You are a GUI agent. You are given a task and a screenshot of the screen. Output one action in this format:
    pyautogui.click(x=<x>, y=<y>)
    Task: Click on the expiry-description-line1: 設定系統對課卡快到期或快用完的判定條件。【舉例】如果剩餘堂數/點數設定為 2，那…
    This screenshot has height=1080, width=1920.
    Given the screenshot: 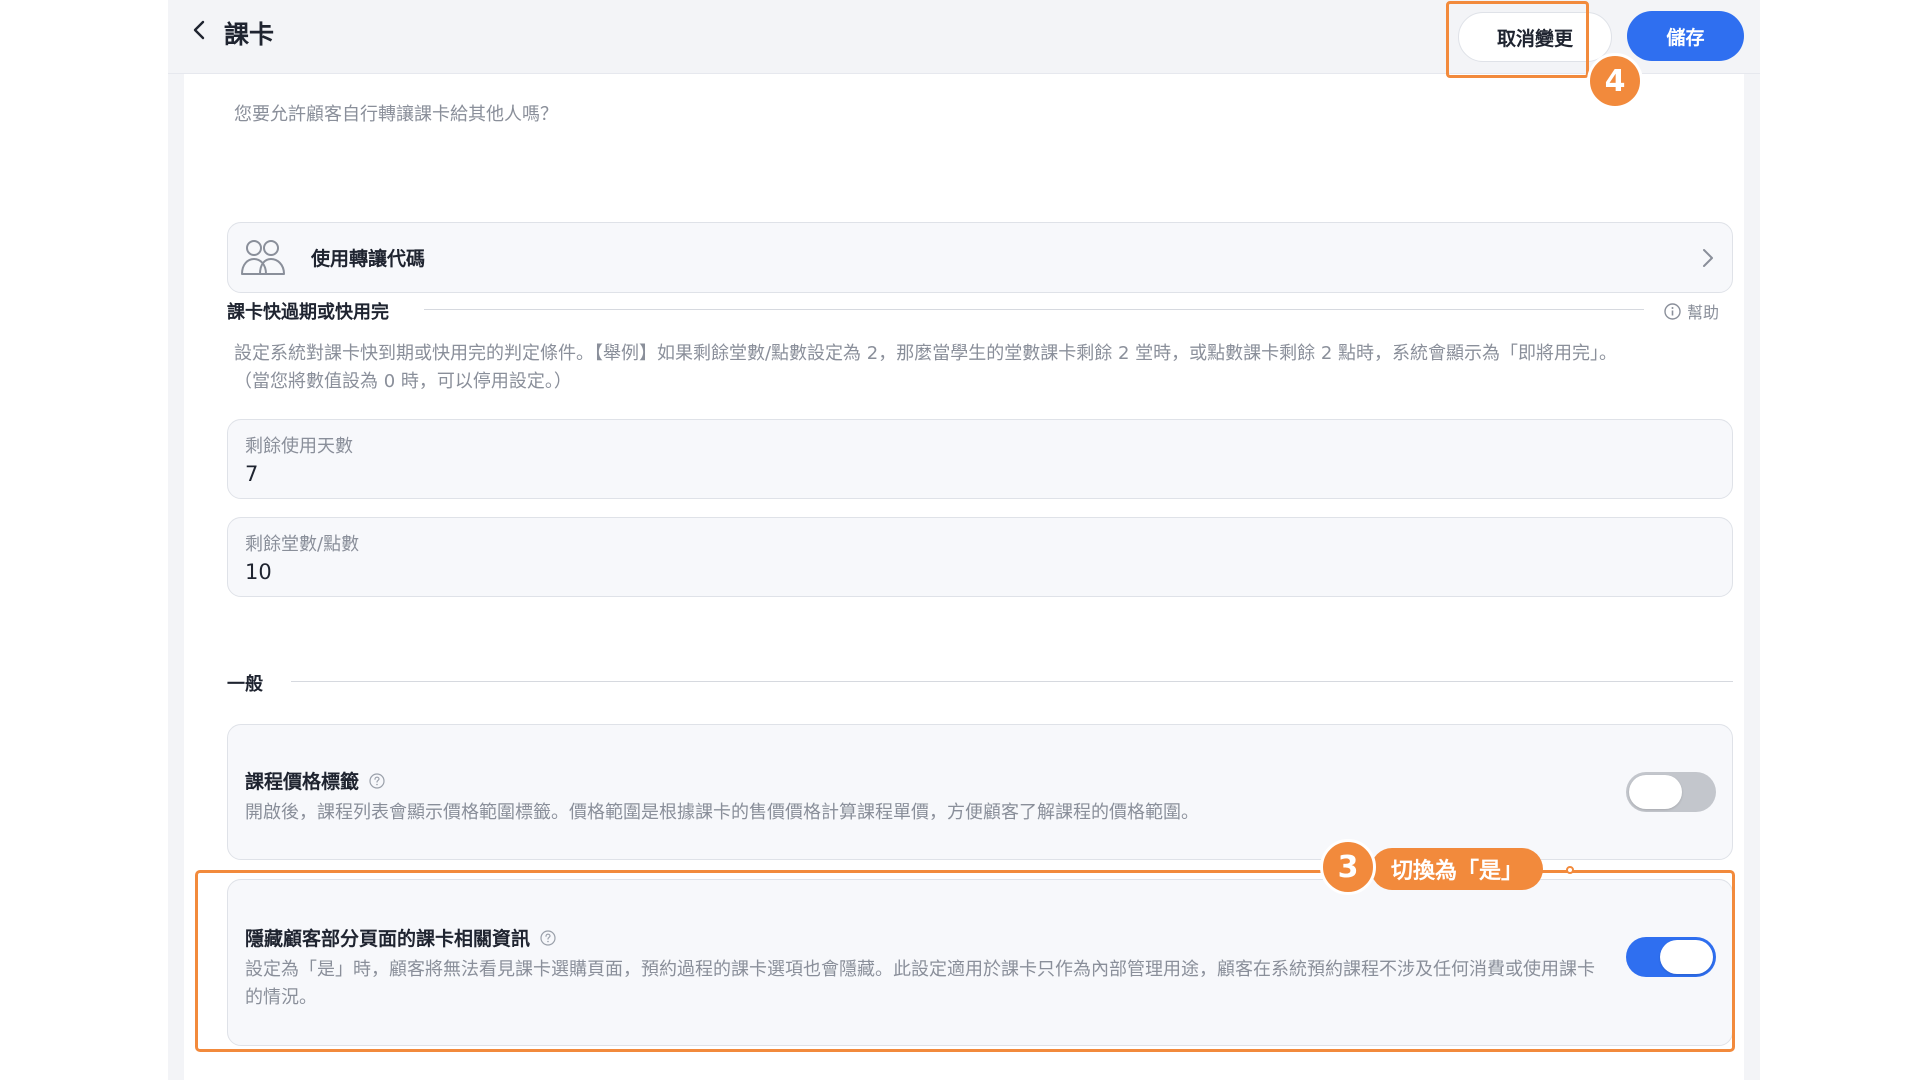 What is the action you would take?
    pyautogui.click(x=926, y=353)
    